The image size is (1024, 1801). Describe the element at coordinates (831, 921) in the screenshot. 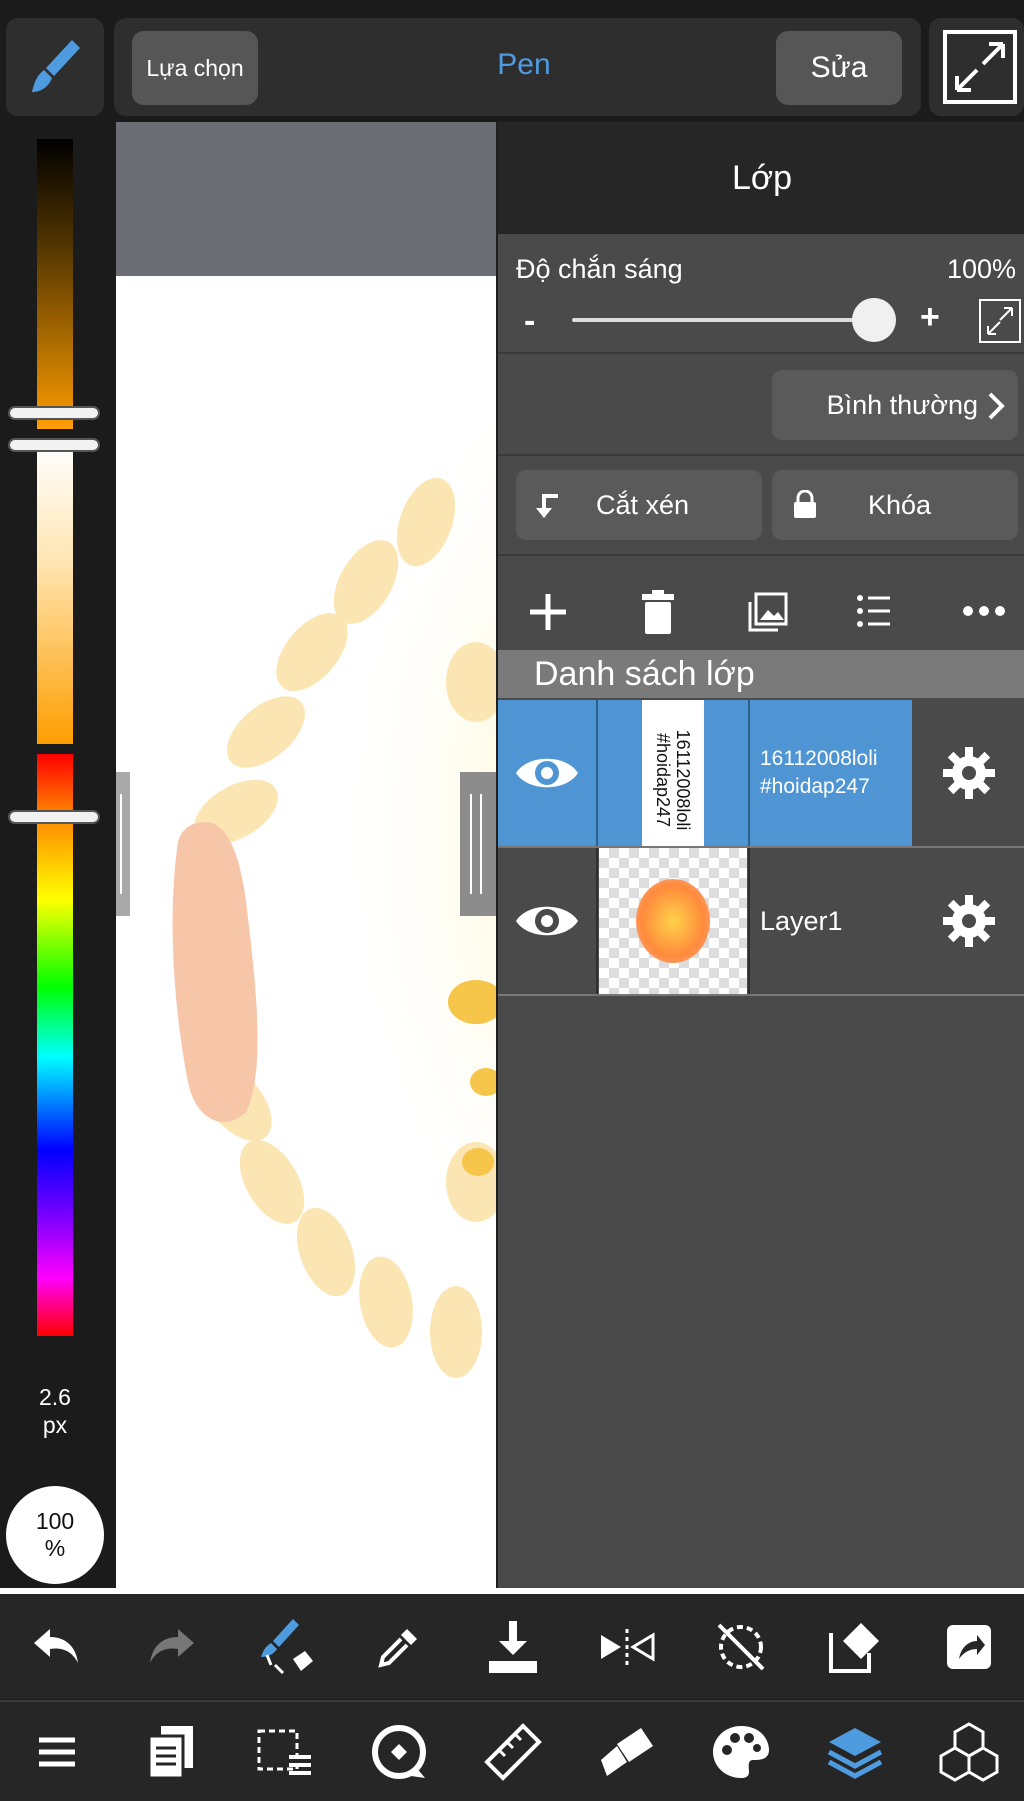

I see `layer-name: Layer1` at that location.